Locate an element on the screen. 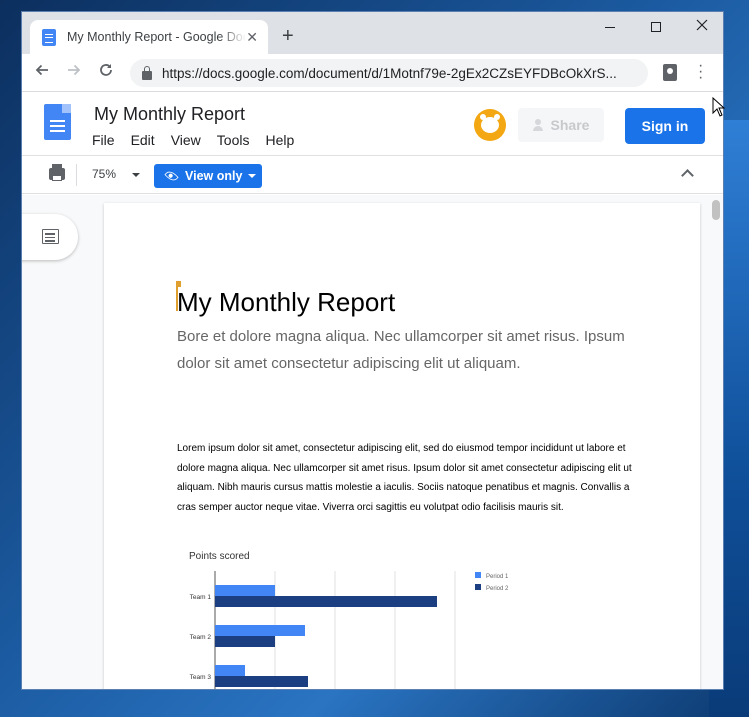 This screenshot has height=717, width=749. browser-tab: My Monthly Report - Google Docs ✕ is located at coordinates (149, 37).